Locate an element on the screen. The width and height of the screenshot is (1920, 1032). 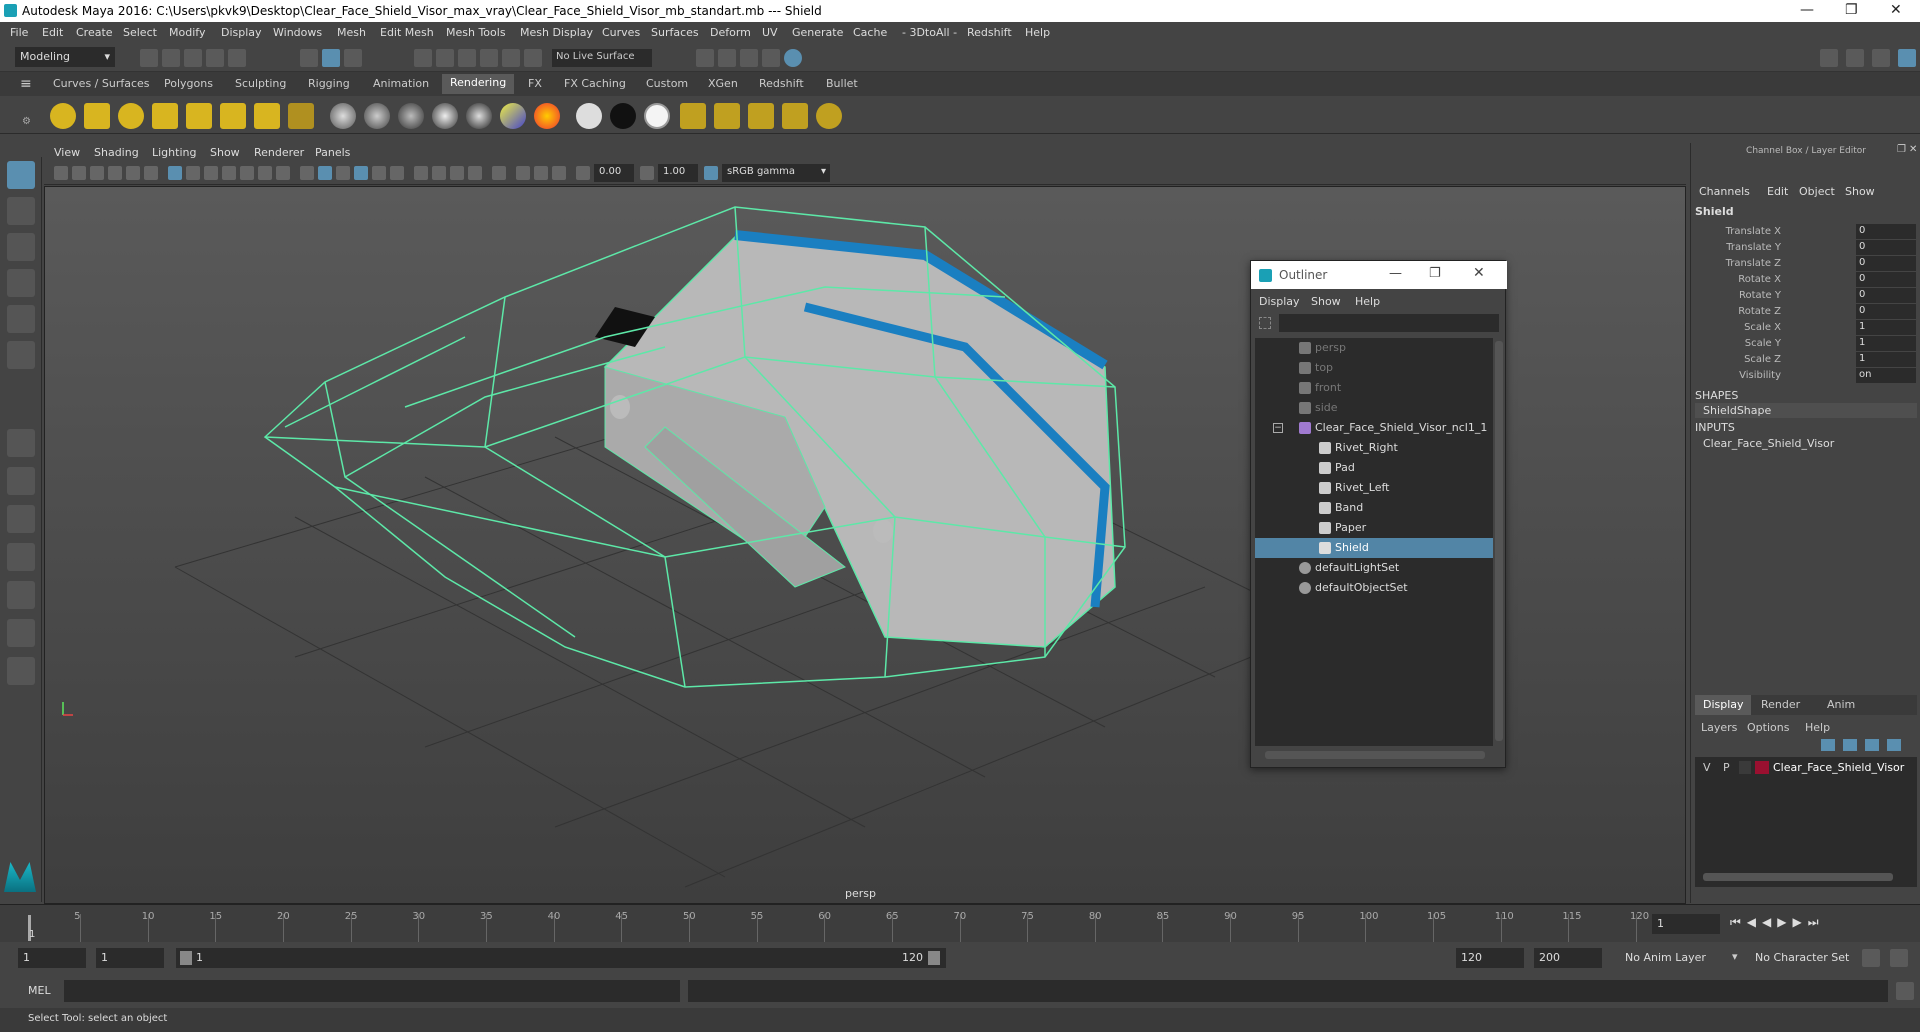
color-space-select: sRGB gamma ▾ is located at coordinates (776, 173).